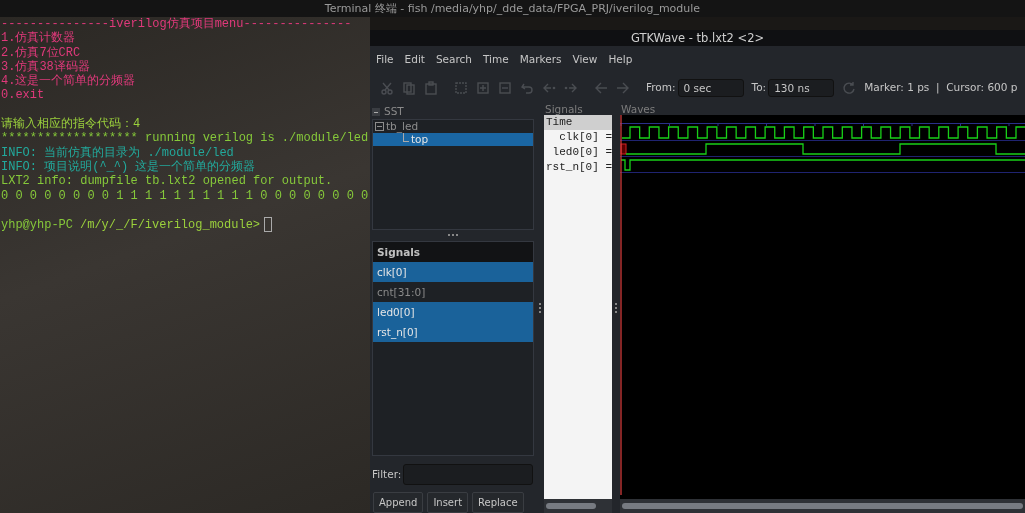 This screenshot has width=1025, height=513. Describe the element at coordinates (549, 88) in the screenshot. I see `left-arrow-dot-icon` at that location.